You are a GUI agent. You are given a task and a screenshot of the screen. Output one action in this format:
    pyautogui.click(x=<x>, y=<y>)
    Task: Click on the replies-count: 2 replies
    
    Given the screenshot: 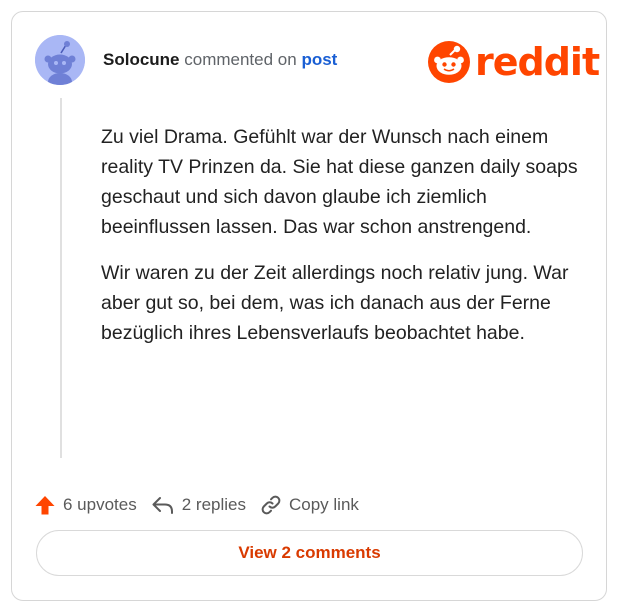 What is the action you would take?
    pyautogui.click(x=213, y=504)
    